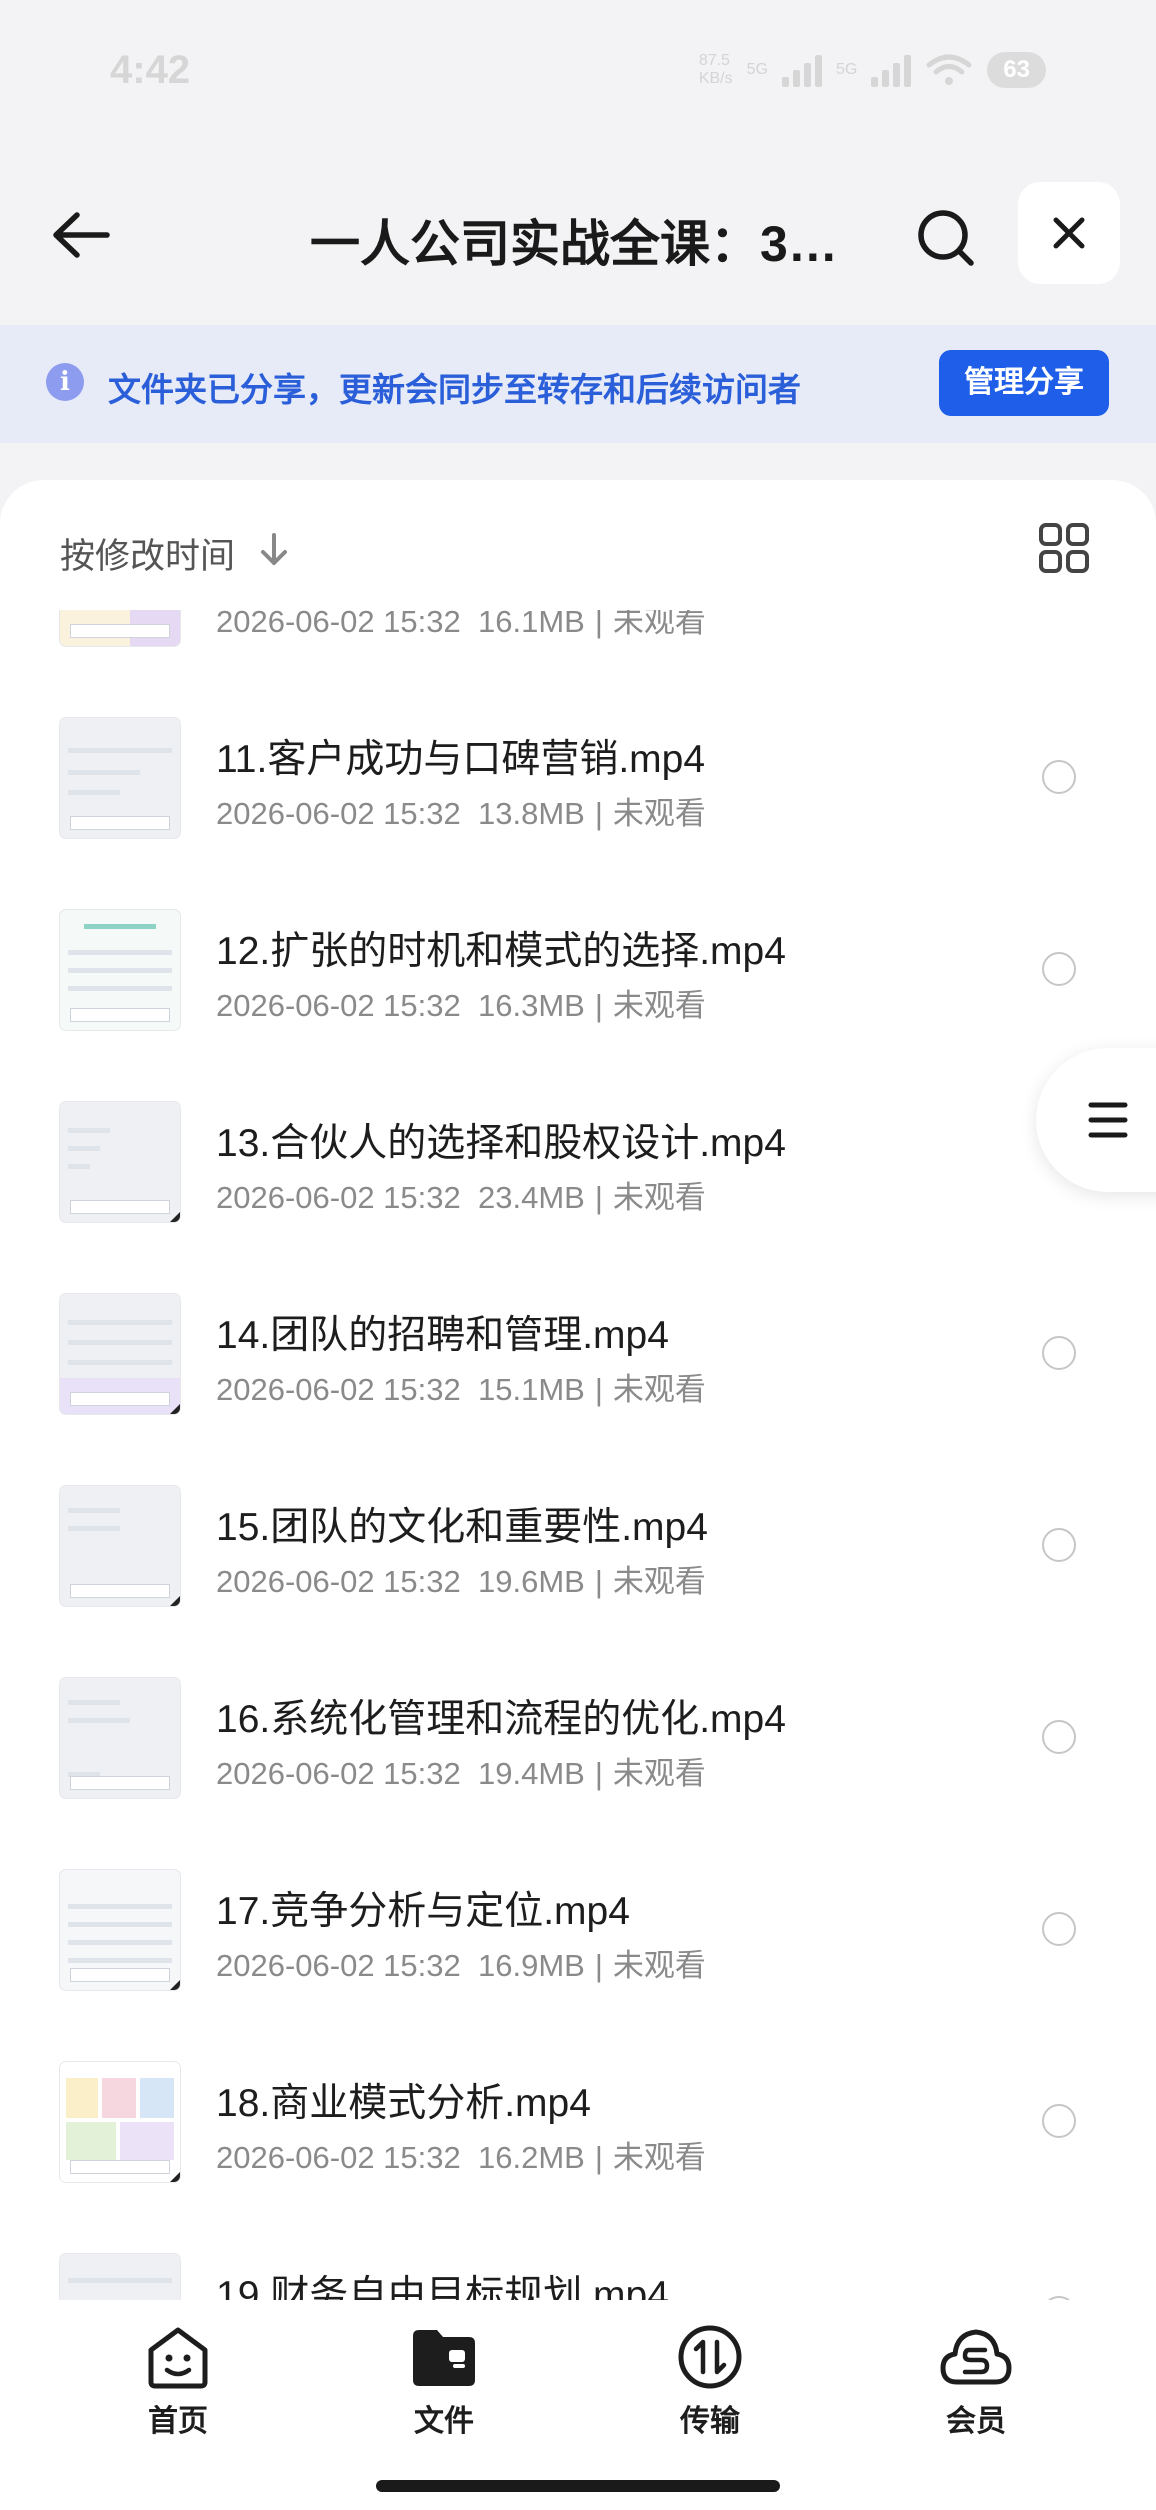  What do you see at coordinates (976, 2421) in the screenshot?
I see `tab-label: 会员` at bounding box center [976, 2421].